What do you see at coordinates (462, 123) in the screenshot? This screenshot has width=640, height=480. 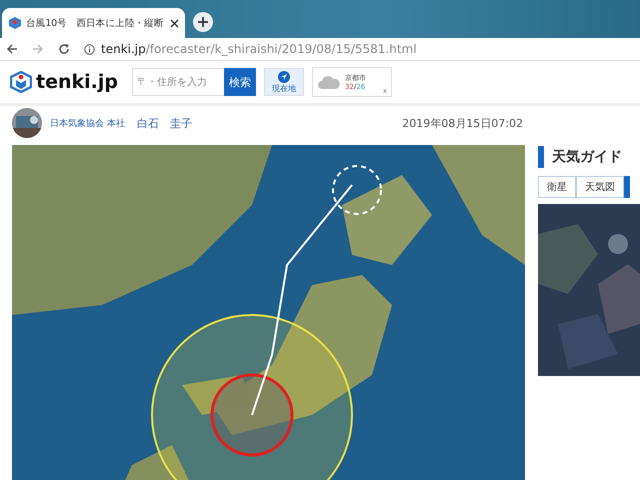 I see `publish-date: 2019年08月15日07:02` at bounding box center [462, 123].